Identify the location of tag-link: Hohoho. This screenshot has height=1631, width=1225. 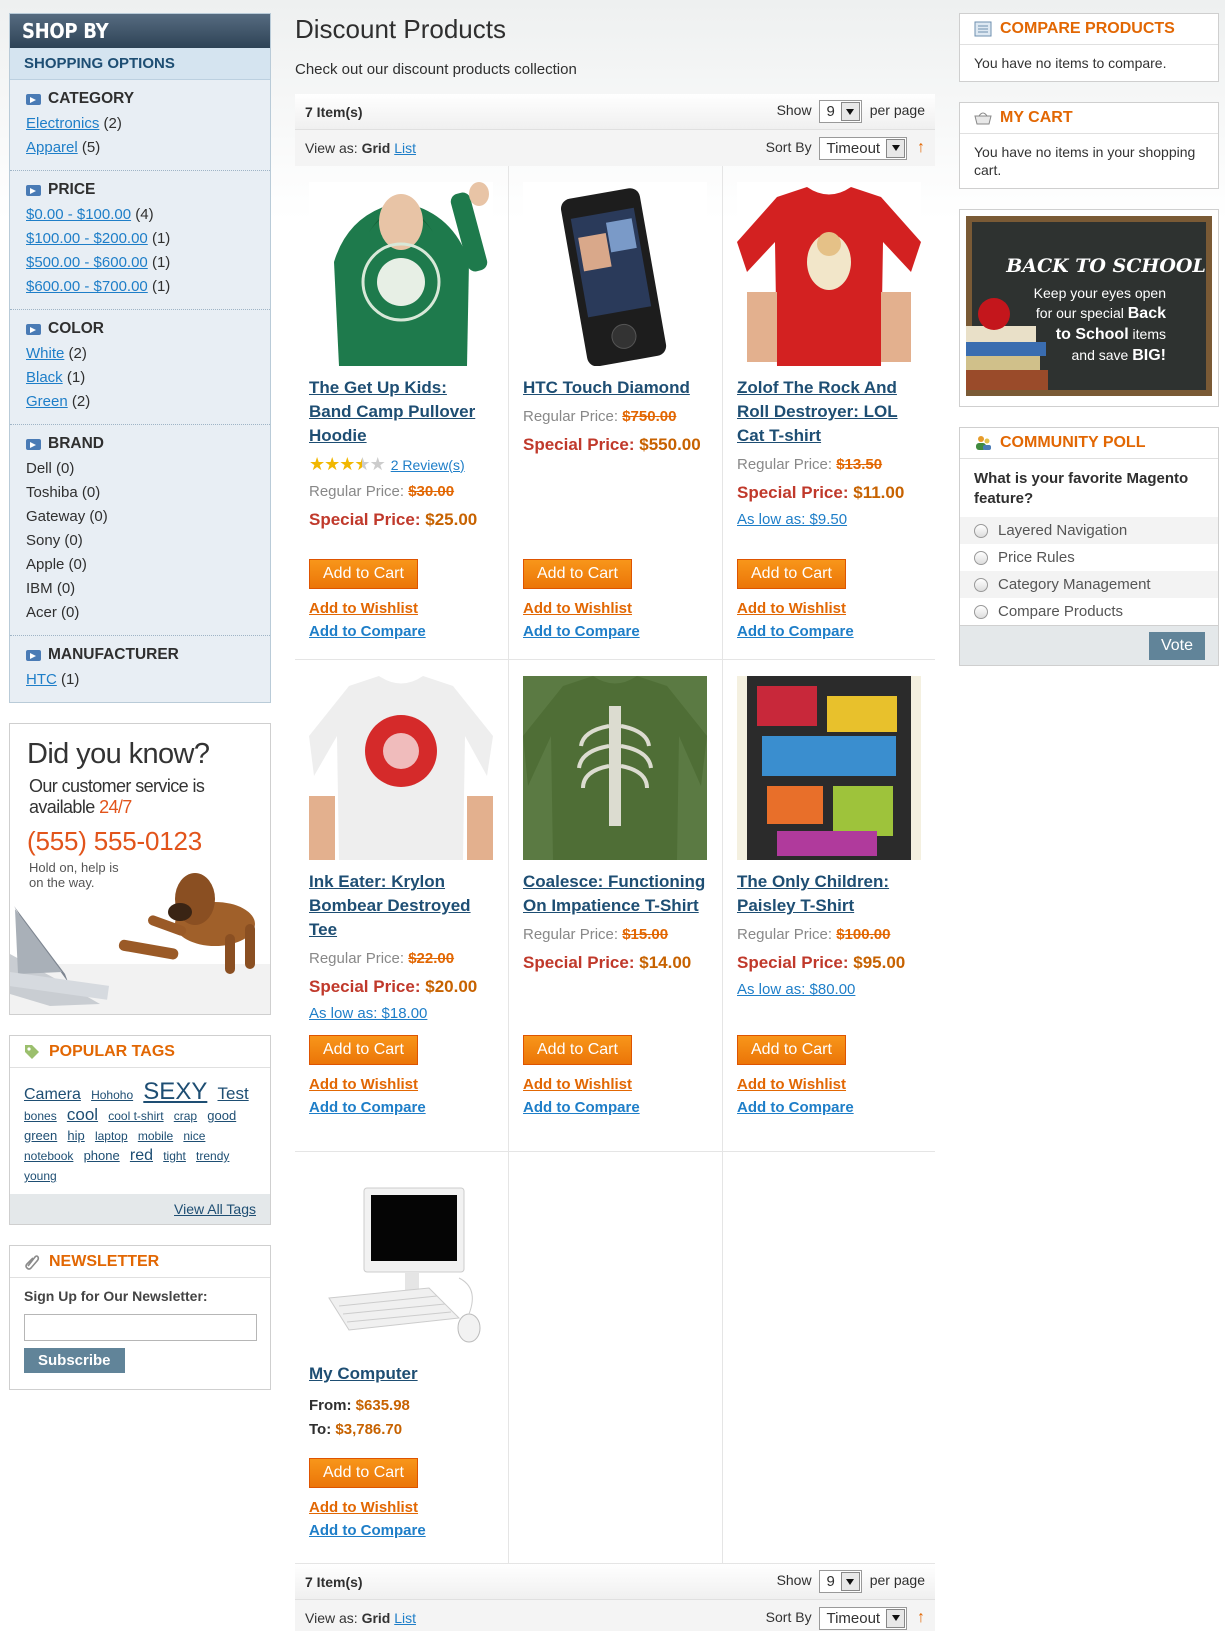
(112, 1095).